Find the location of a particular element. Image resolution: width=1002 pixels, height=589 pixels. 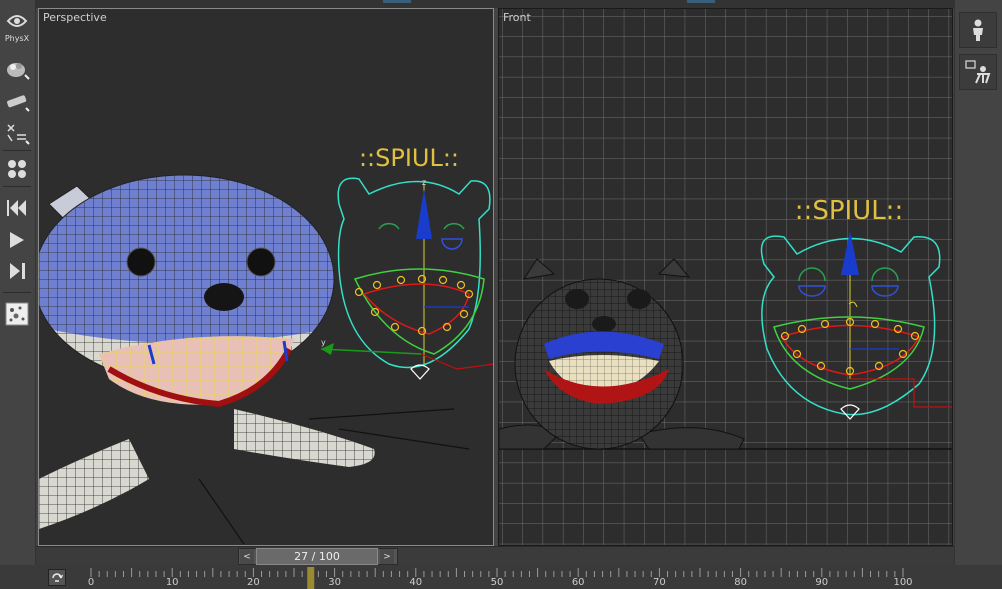

axis-y-label: y is located at coordinates (323, 342).